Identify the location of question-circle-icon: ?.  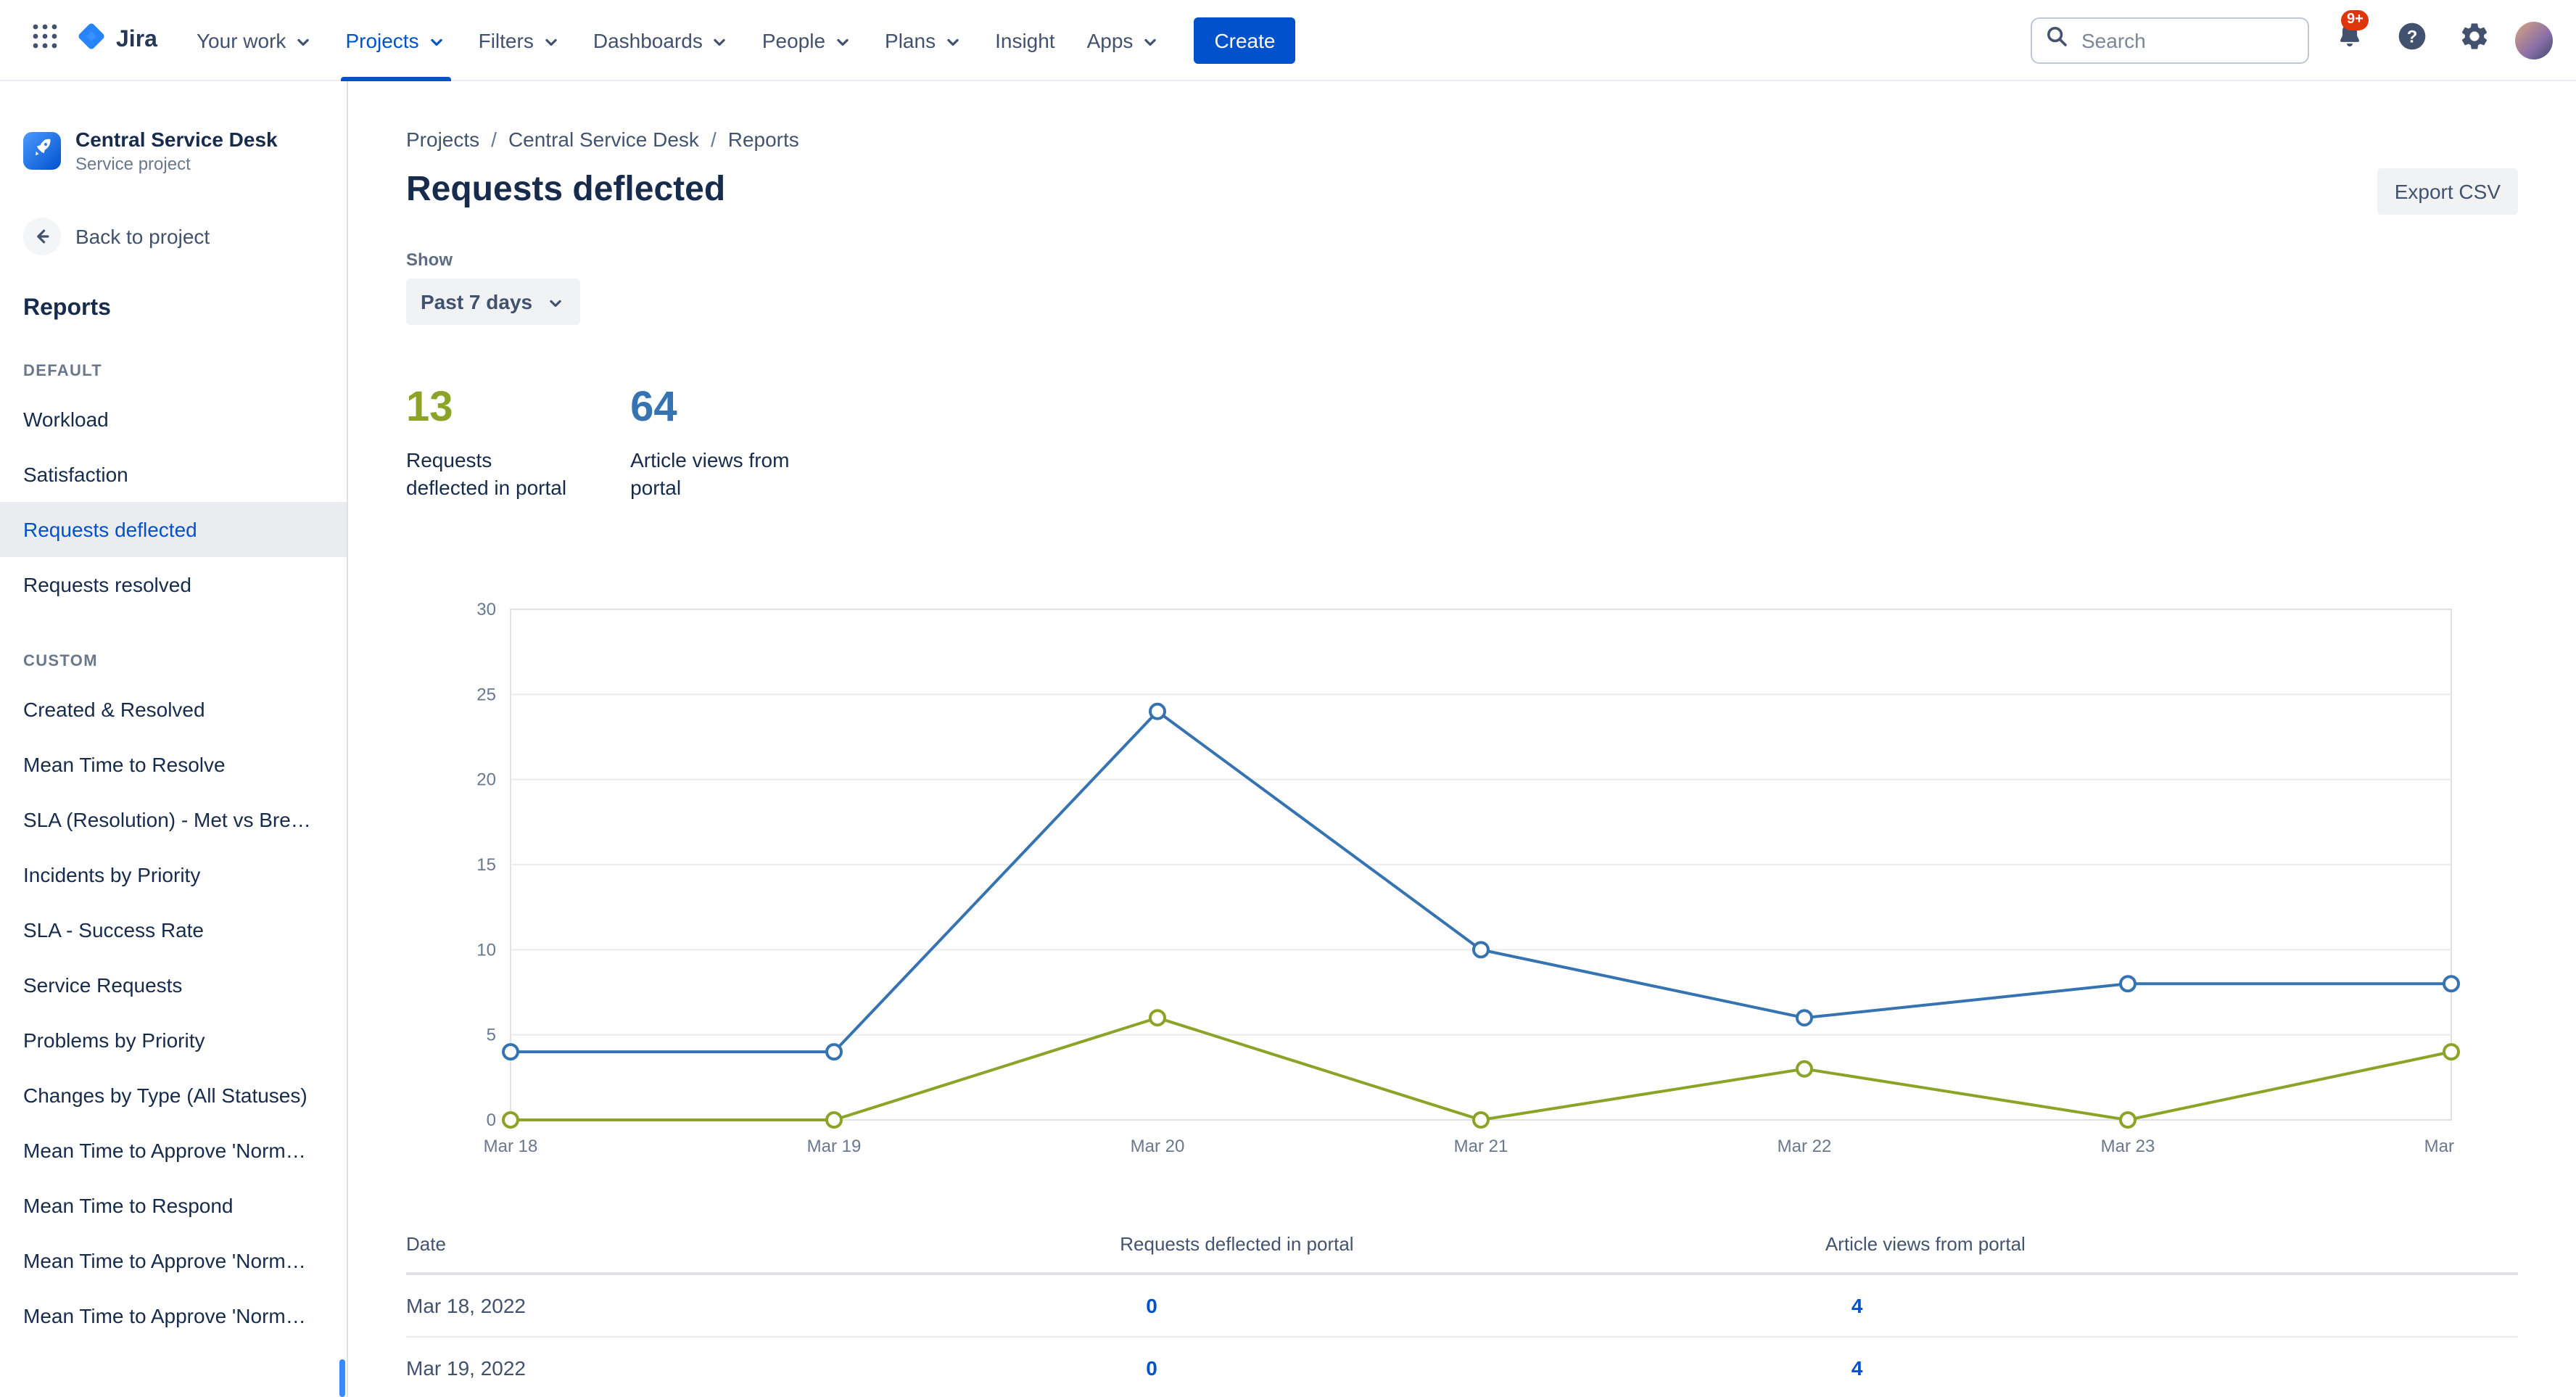
(2412, 39).